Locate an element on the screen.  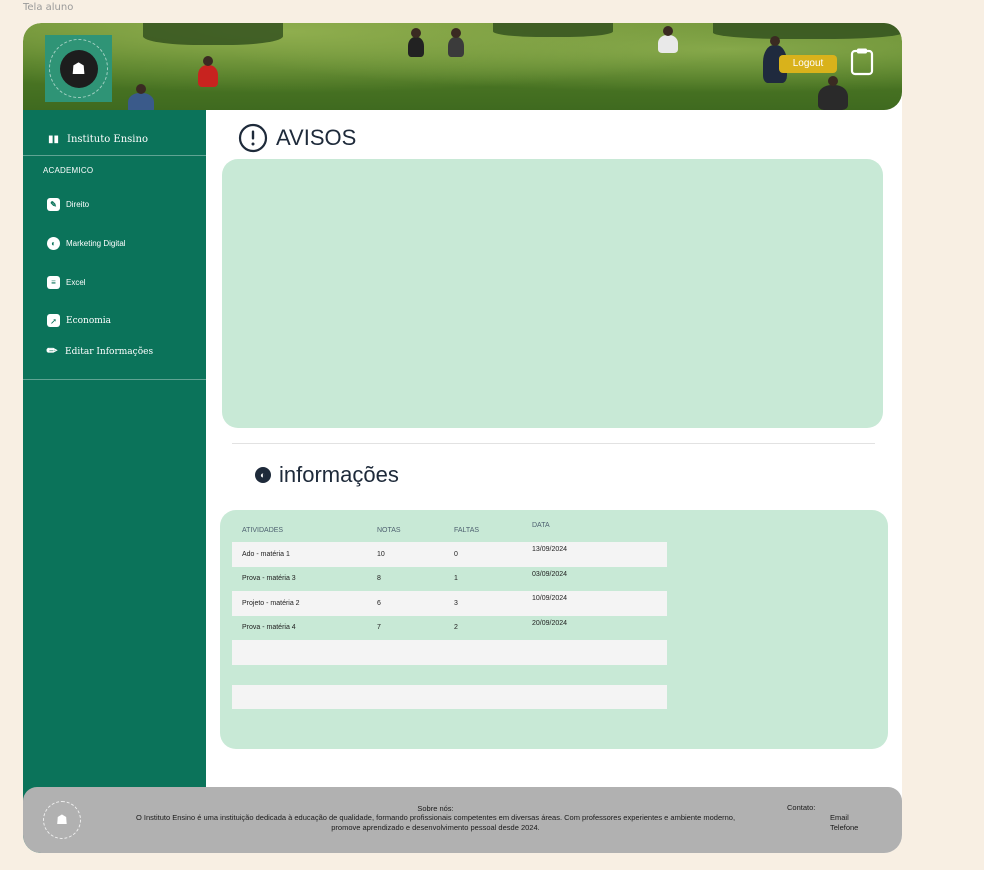
cell-data: 20/09/2024 is located at coordinates (550, 623).